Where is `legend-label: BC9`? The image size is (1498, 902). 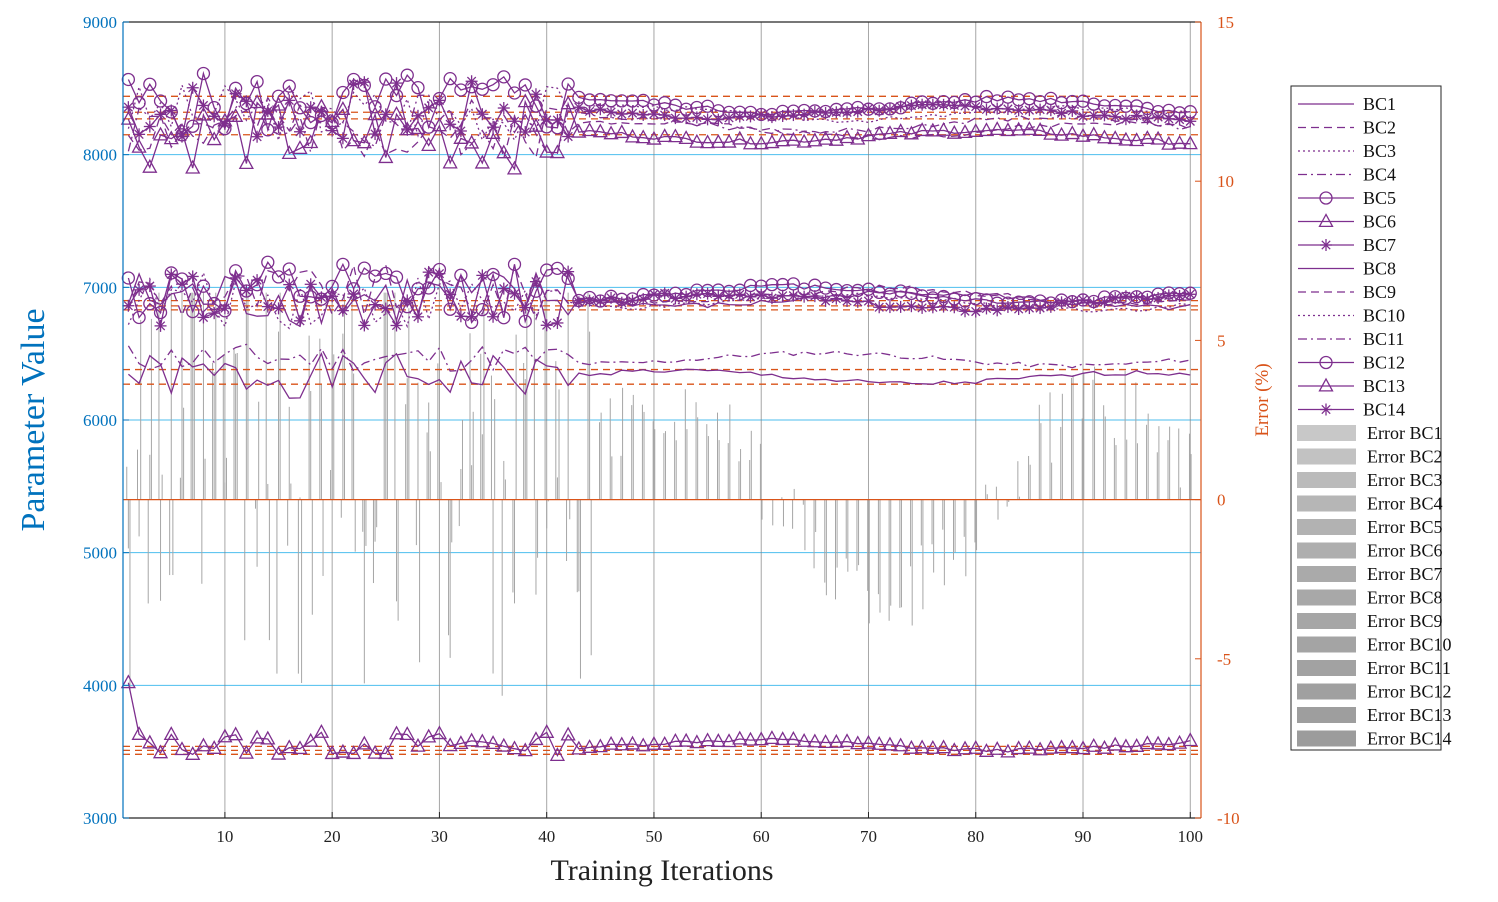 legend-label: BC9 is located at coordinates (1379, 292).